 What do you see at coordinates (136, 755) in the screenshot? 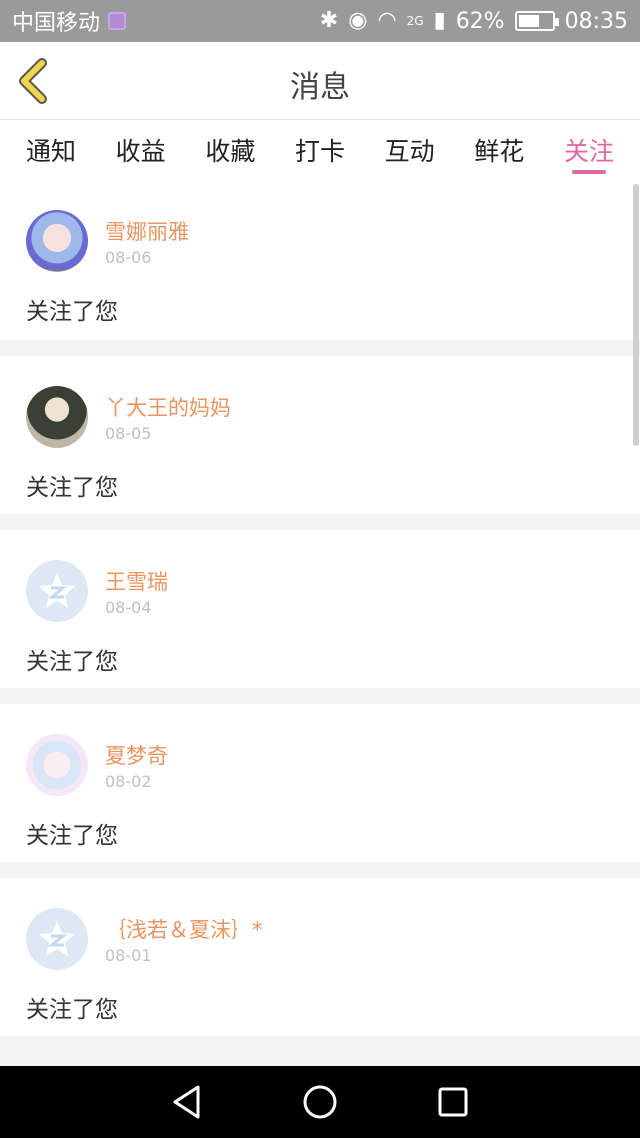
I see `username: 夏梦奇` at bounding box center [136, 755].